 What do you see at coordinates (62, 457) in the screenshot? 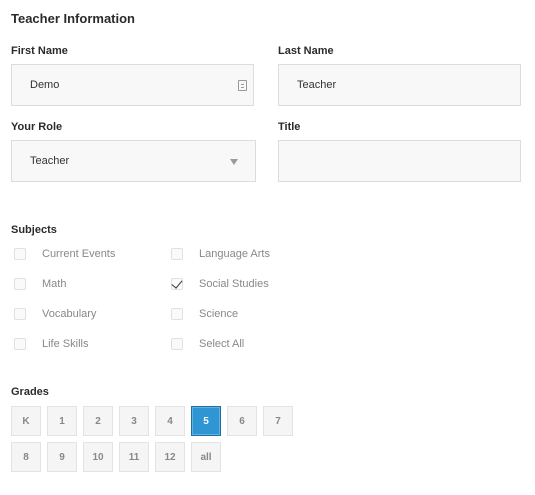
I see `grade-button-9: 9` at bounding box center [62, 457].